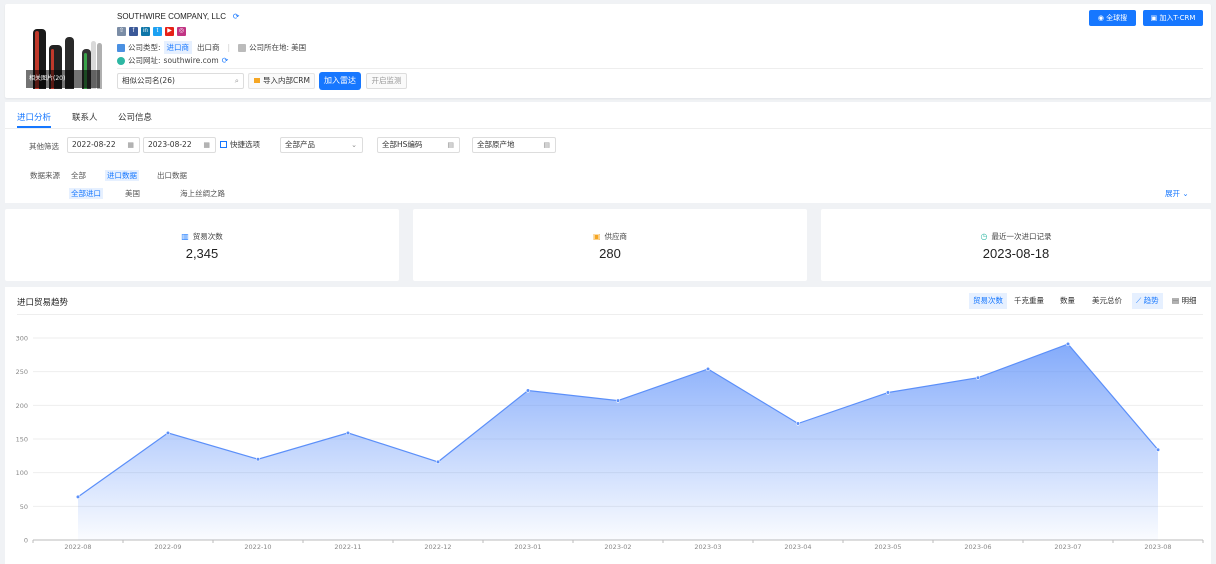  I want to click on sub-source-usa: 美国, so click(132, 193).